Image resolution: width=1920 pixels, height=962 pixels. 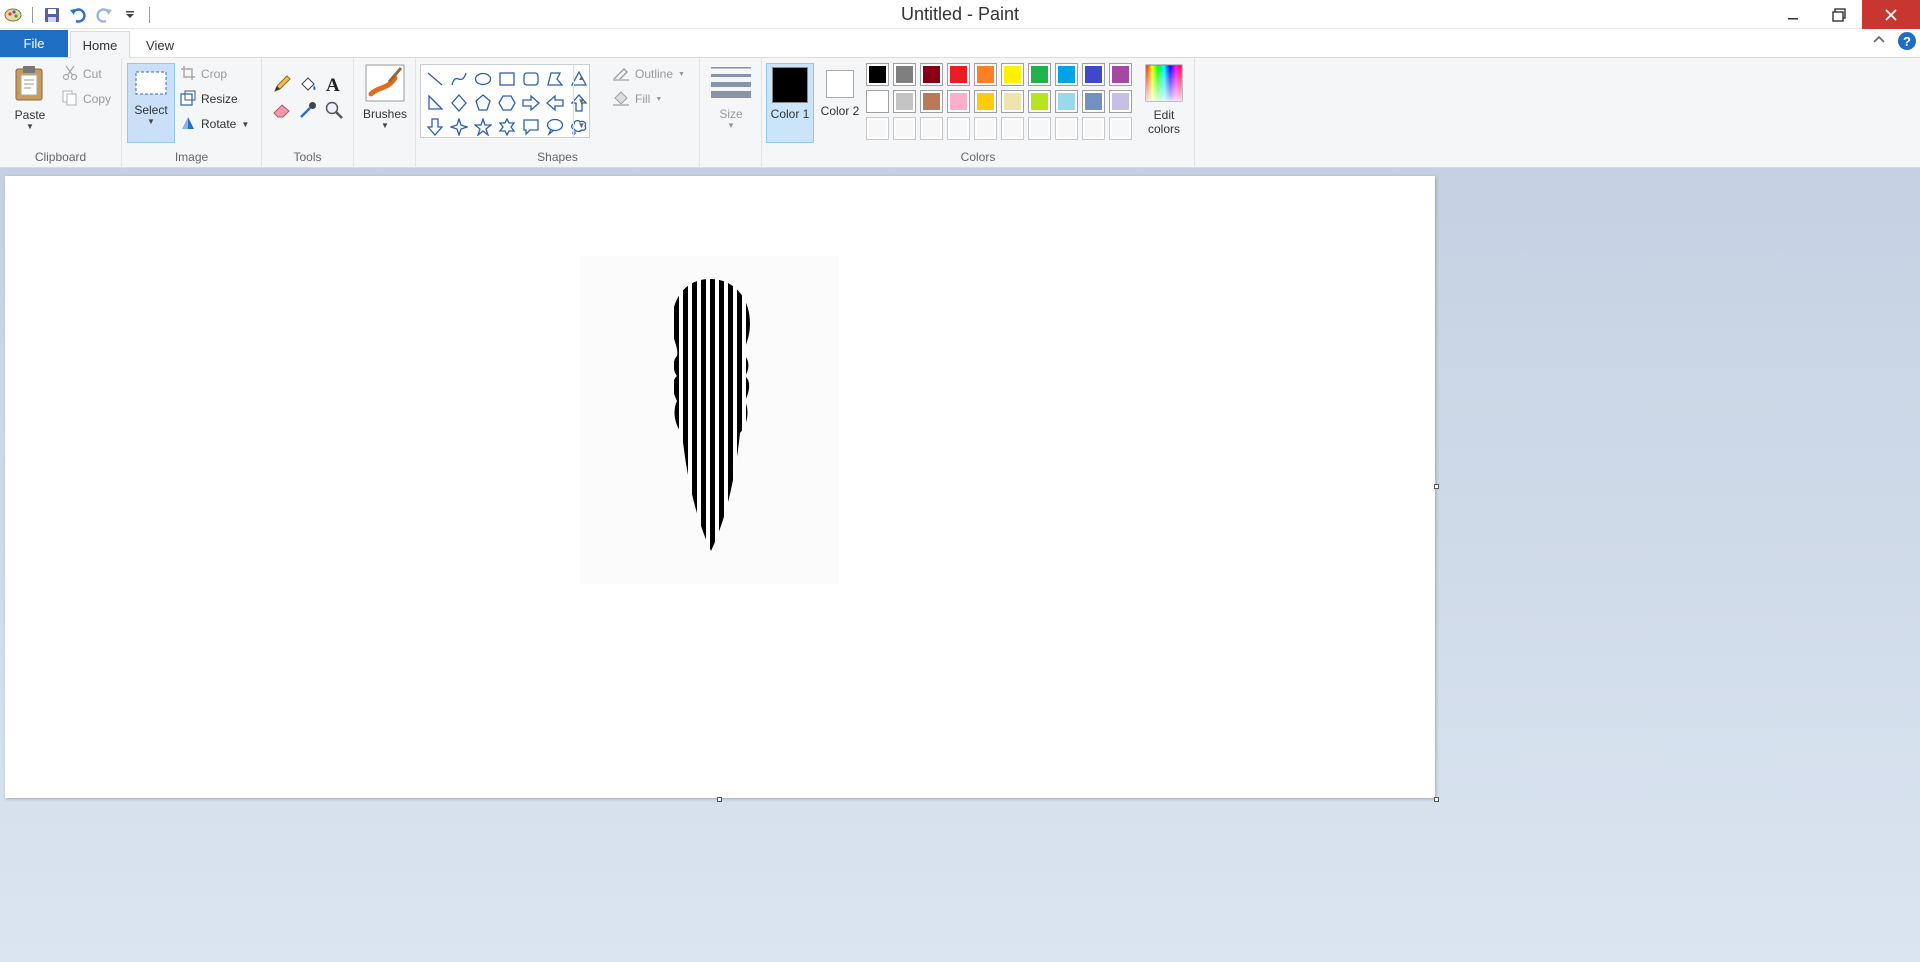 I want to click on line-shape-icon, so click(x=435, y=79).